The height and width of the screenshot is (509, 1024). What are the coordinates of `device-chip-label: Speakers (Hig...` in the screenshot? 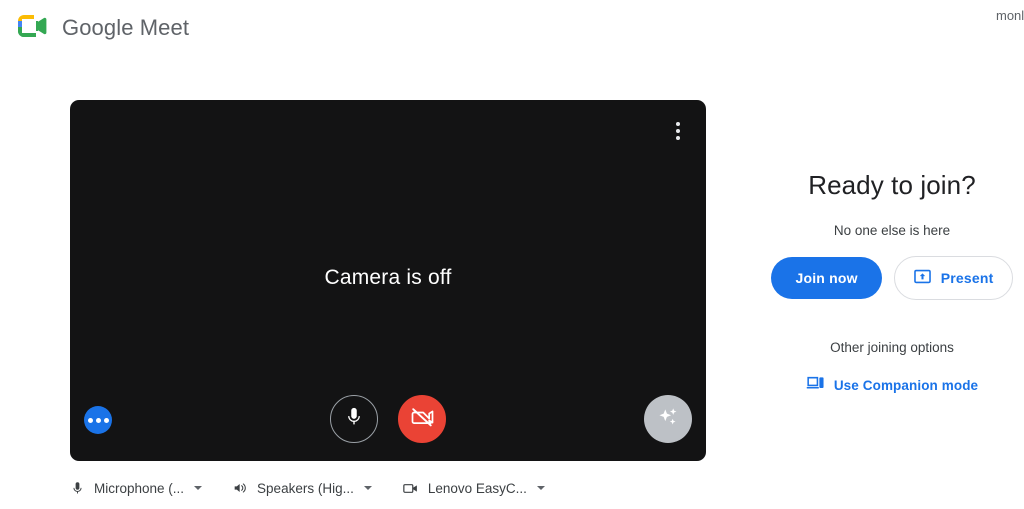 It's located at (305, 488).